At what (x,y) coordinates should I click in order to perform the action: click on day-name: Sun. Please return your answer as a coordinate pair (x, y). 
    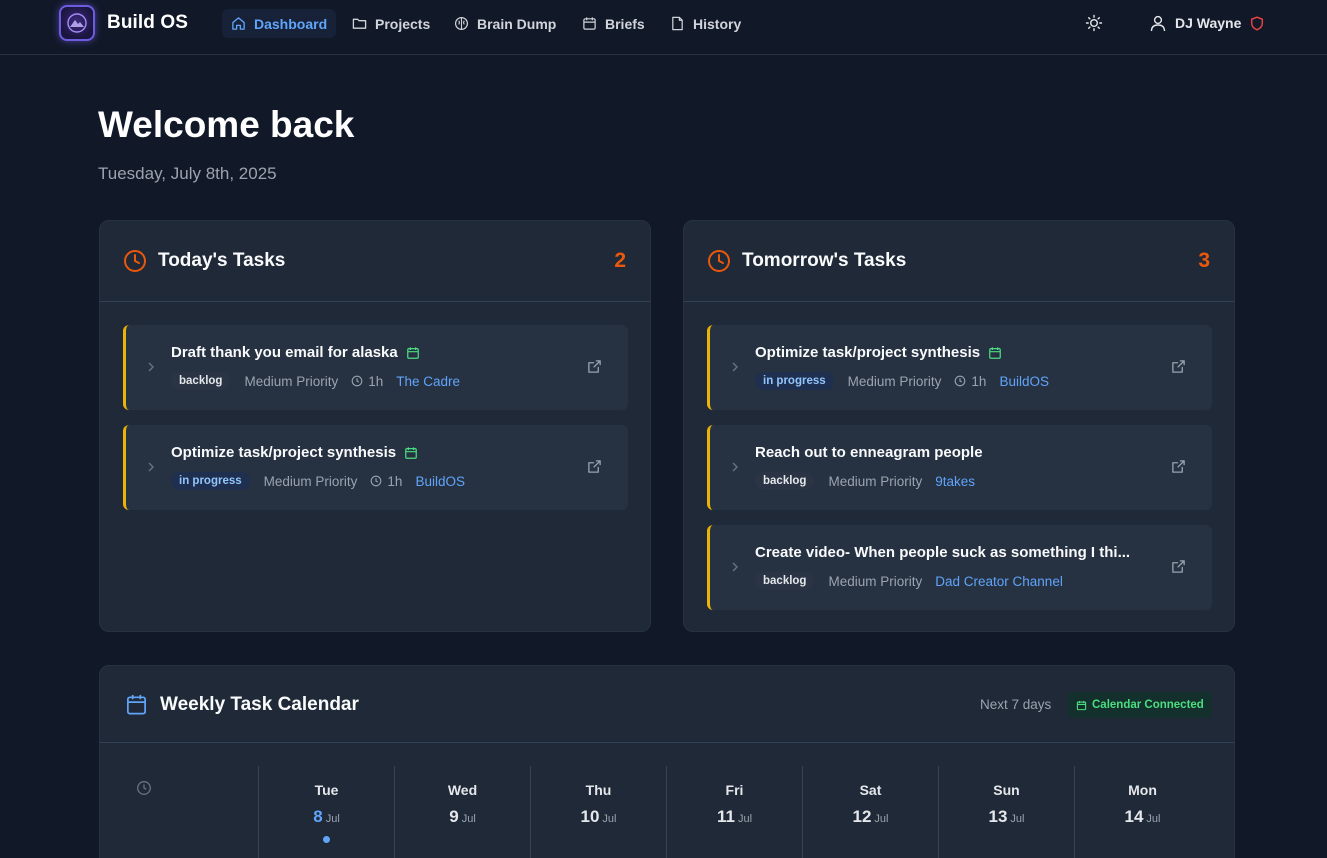
    Looking at the image, I should click on (1006, 790).